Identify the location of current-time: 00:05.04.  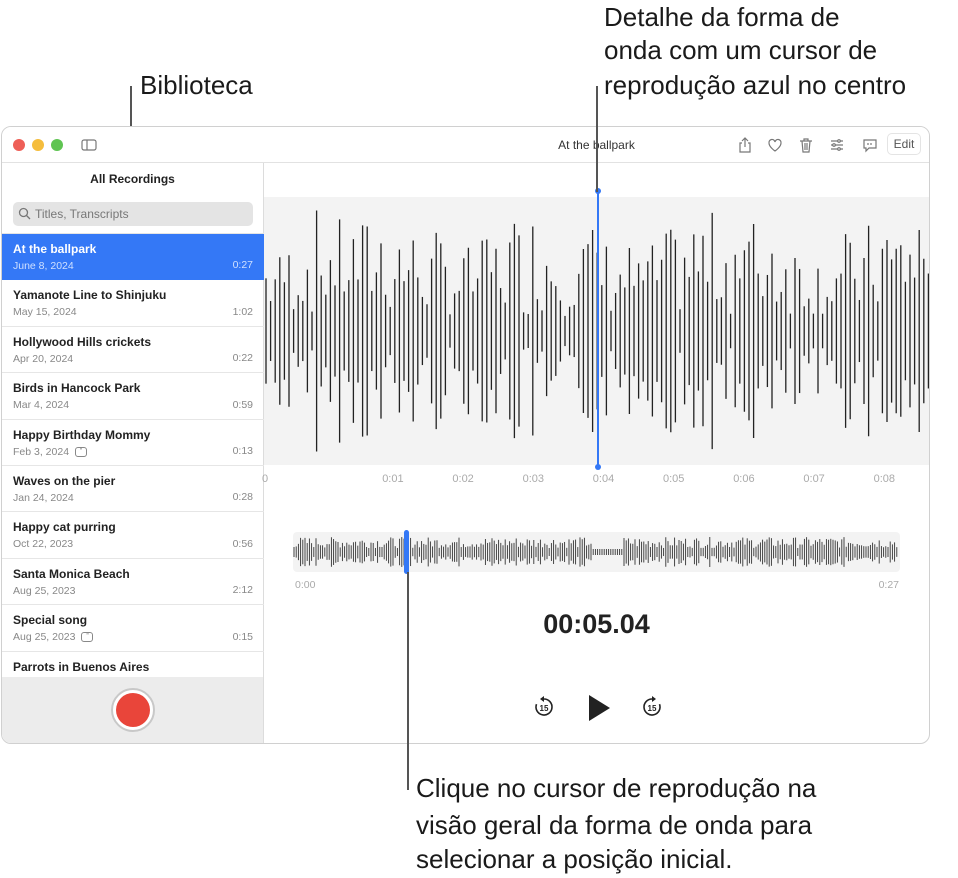
(596, 624).